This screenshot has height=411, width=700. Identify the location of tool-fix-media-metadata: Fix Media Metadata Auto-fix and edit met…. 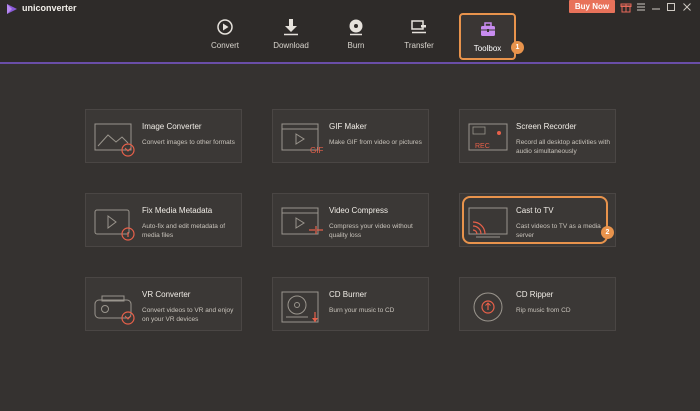
(163, 220).